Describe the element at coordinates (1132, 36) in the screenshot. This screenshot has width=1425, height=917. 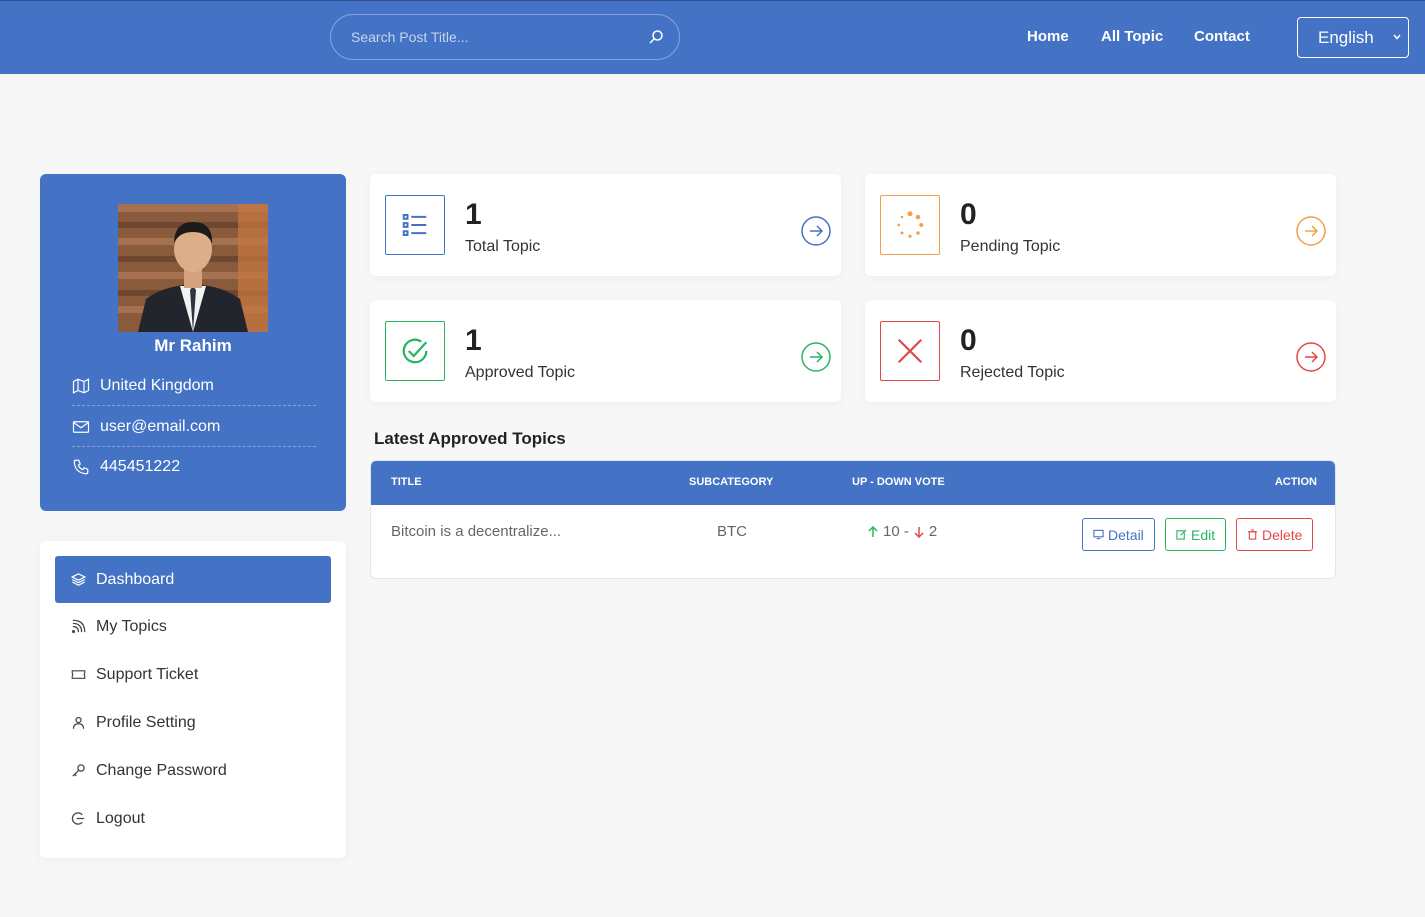
I see `nav-all-topic: All Topic` at that location.